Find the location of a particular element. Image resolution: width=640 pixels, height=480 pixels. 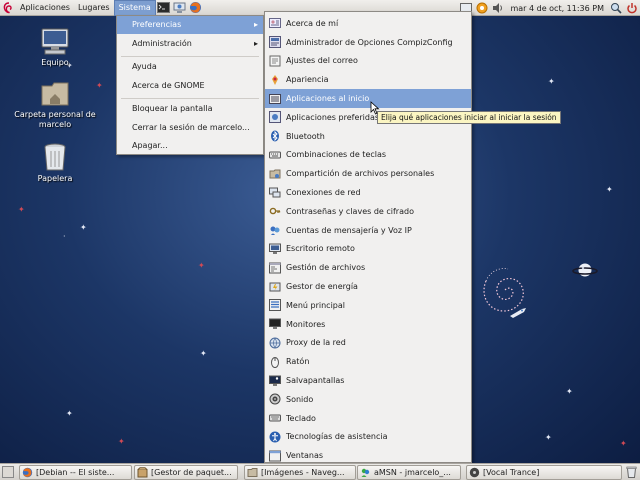

firefox-icon is located at coordinates (196, 8).